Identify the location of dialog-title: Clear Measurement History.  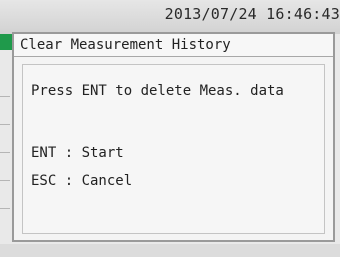
(125, 45).